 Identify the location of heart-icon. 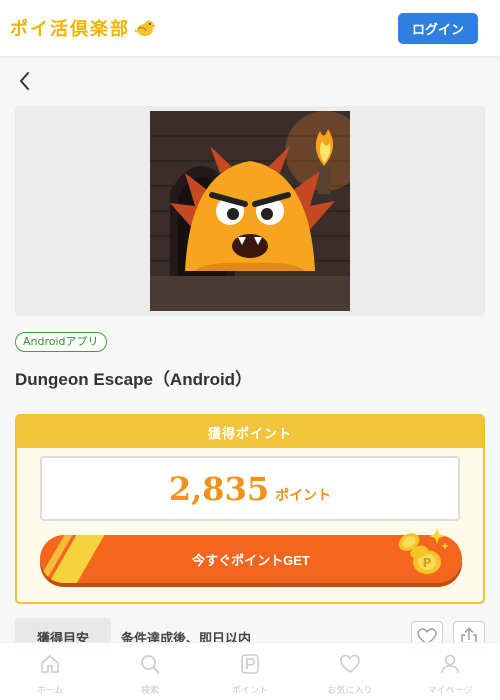
(350, 664).